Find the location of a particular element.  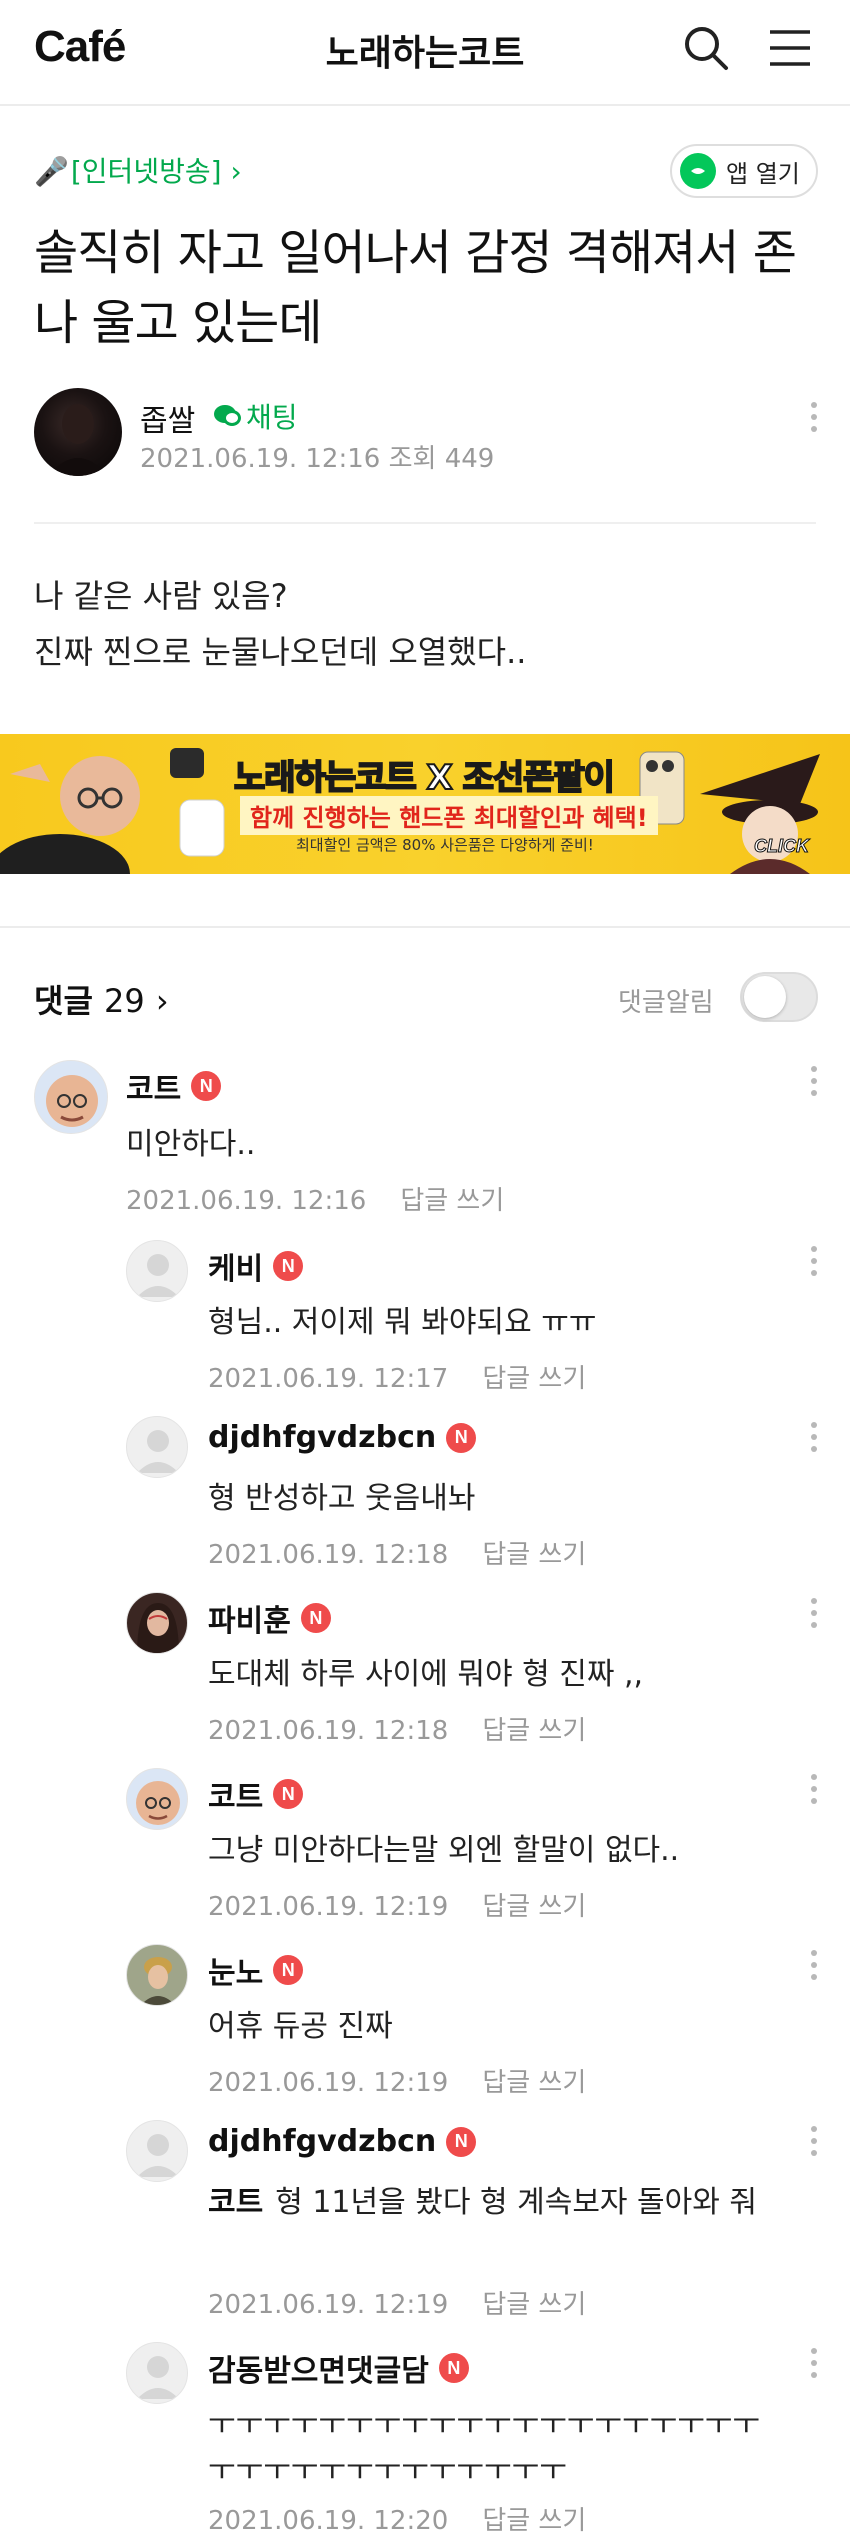

reply-item: 눈노 N 어휴 듀공 진짜 2021.06.19. 12:19 답글 쓰기 is located at coordinates (481, 2029).